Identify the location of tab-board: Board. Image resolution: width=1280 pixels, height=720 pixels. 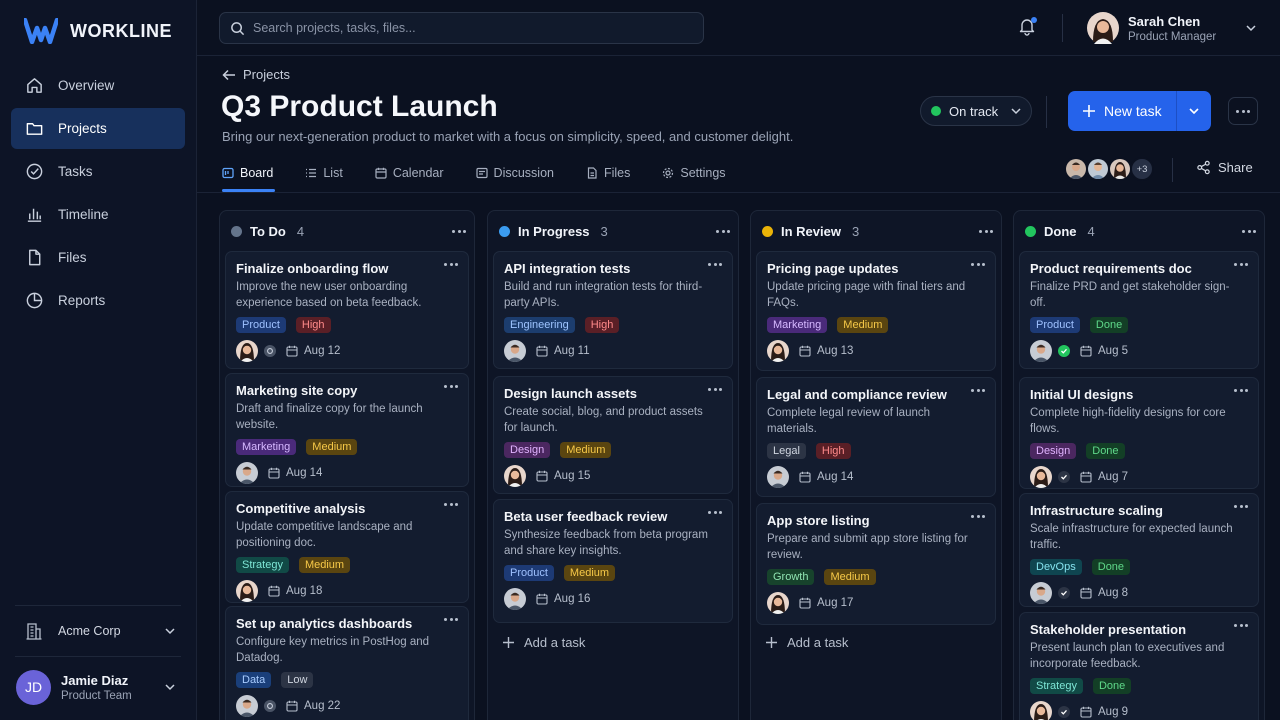
(249, 173).